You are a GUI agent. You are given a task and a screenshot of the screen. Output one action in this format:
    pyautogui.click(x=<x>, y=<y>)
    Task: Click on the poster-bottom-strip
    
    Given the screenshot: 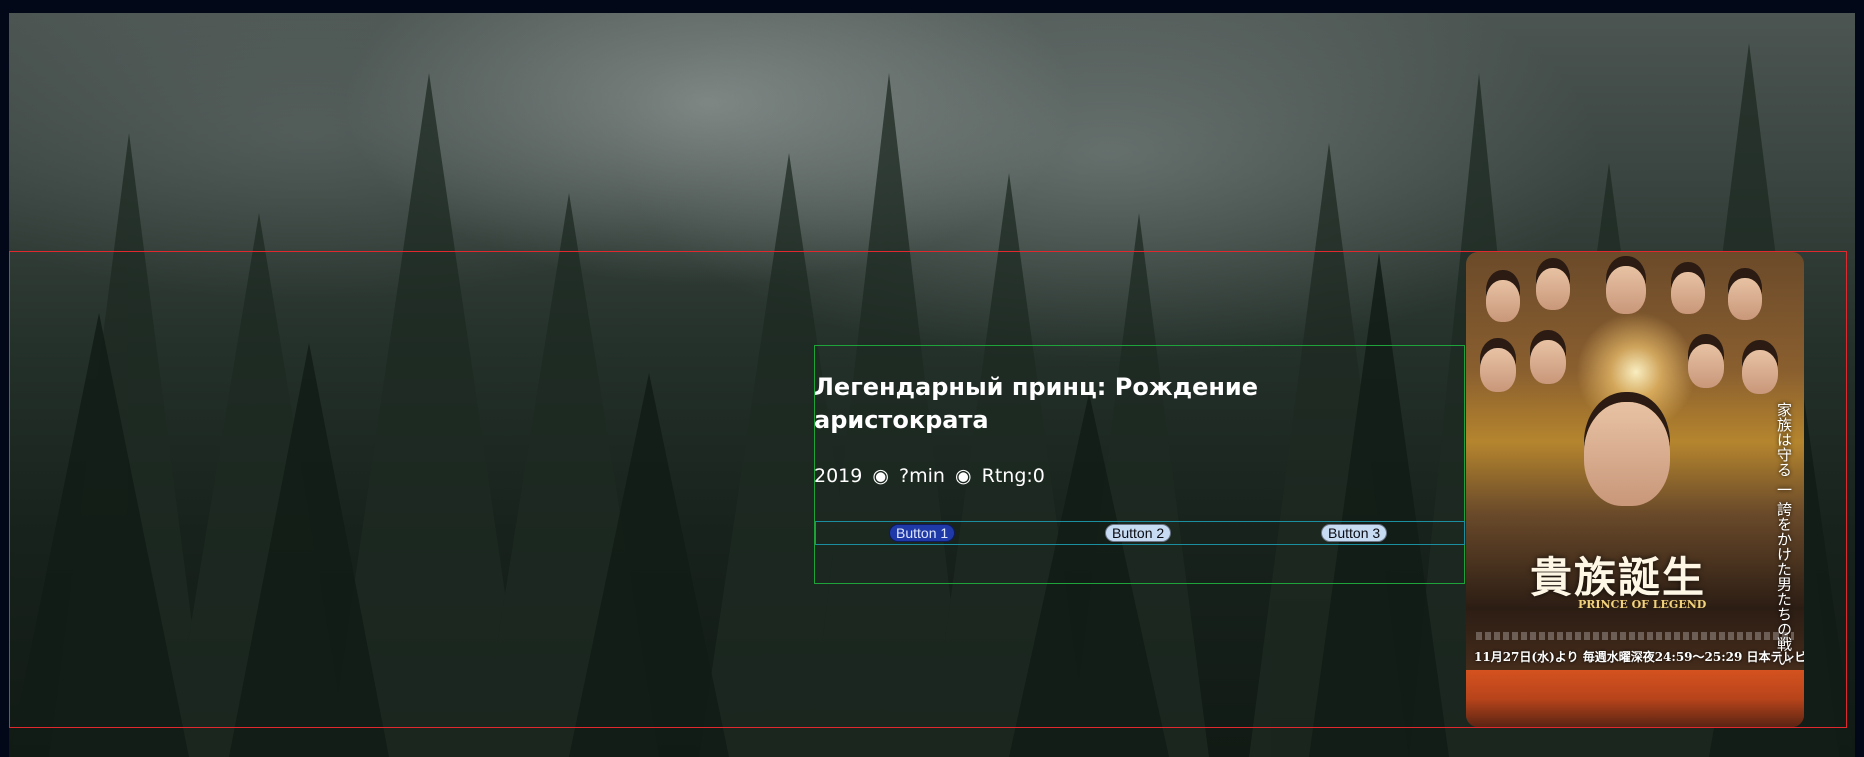 What is the action you would take?
    pyautogui.click(x=1635, y=698)
    